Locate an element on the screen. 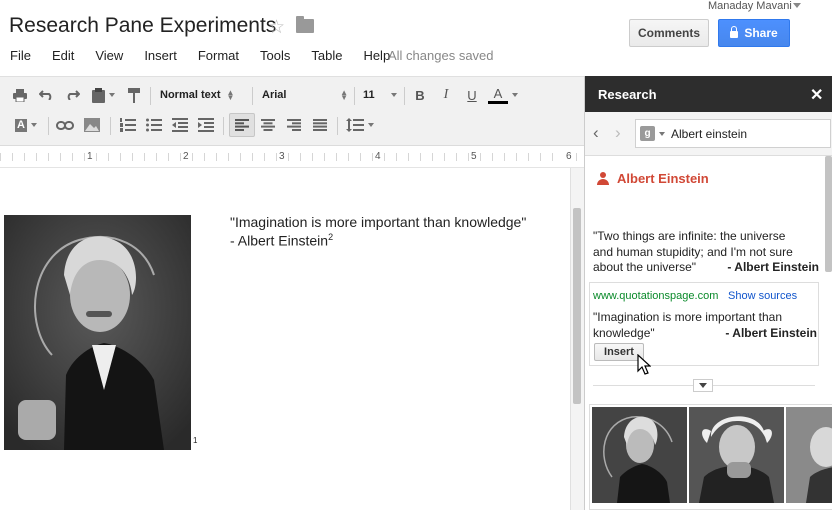  menu-tools: Tools is located at coordinates (275, 56).